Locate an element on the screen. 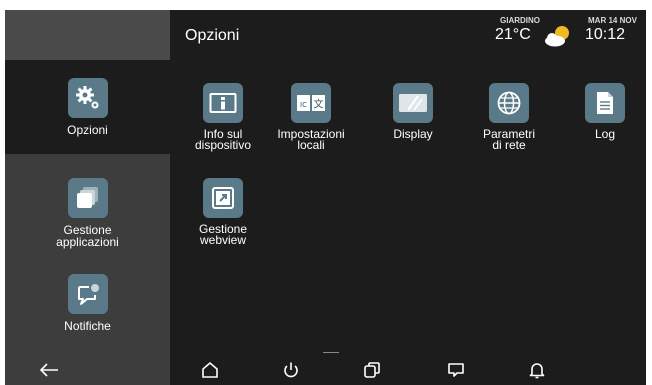 This screenshot has width=652, height=385. back-icon is located at coordinates (49, 370).